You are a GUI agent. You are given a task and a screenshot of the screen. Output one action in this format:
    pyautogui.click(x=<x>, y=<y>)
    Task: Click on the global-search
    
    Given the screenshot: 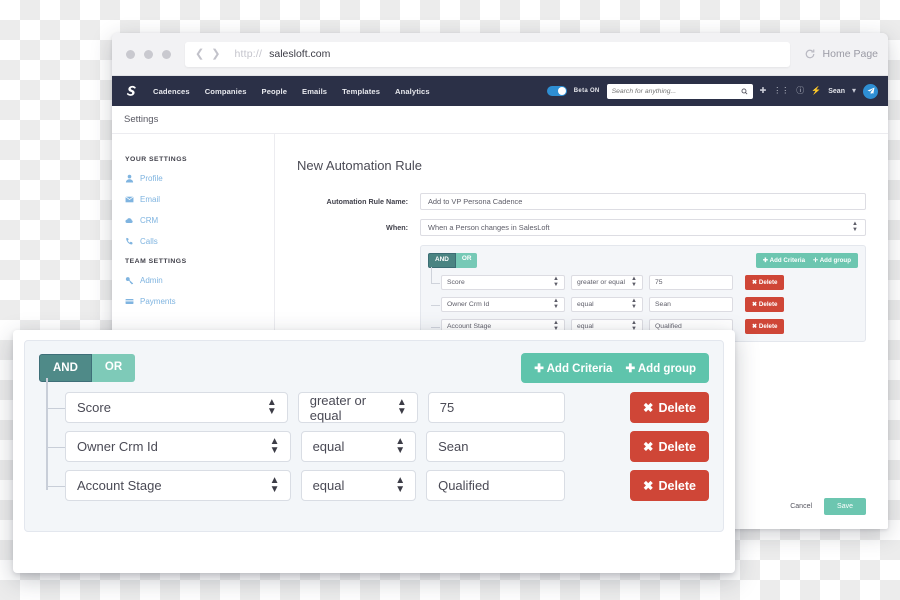 What is the action you would take?
    pyautogui.click(x=679, y=91)
    